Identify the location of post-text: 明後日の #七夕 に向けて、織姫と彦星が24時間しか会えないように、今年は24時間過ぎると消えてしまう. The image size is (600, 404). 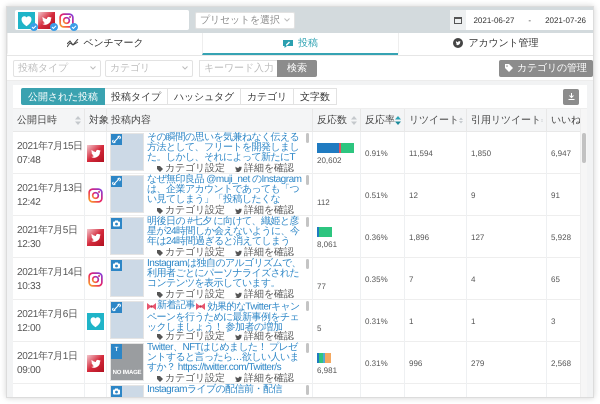
(225, 232).